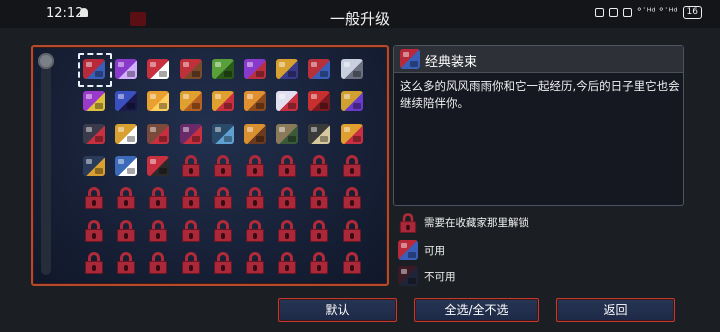 This screenshot has height=332, width=720. Describe the element at coordinates (337, 310) in the screenshot. I see `default-button: 默认` at that location.